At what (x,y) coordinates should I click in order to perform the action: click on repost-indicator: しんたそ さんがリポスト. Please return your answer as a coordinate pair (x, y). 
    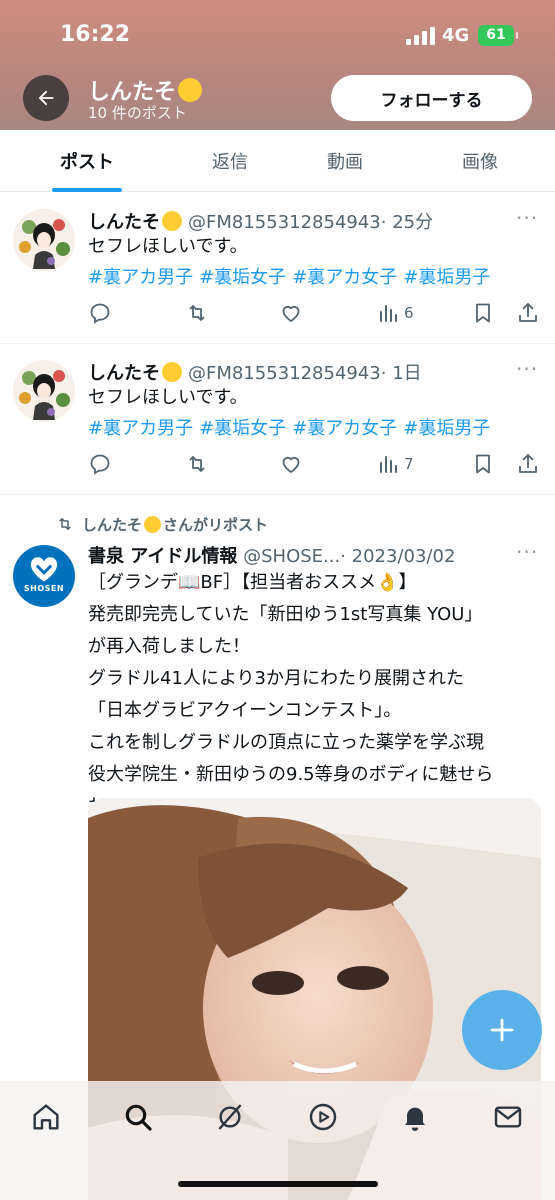
    Looking at the image, I should click on (162, 524).